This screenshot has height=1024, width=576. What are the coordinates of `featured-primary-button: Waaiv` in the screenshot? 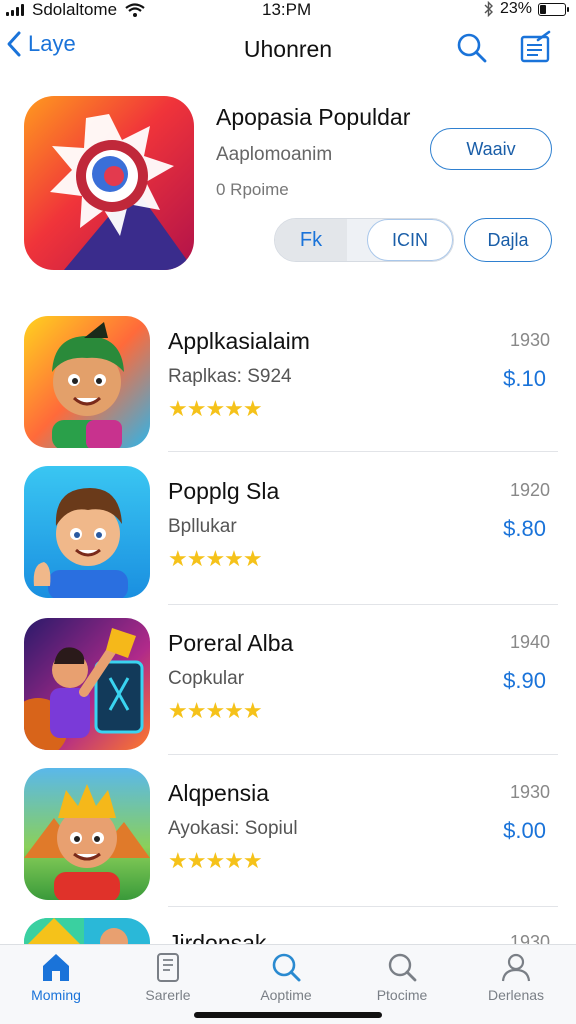 It's located at (491, 149).